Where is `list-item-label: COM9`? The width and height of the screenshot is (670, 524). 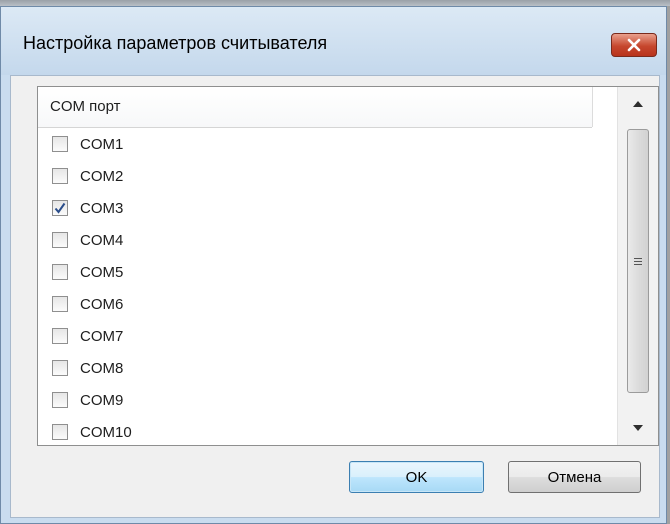
list-item-label: COM9 is located at coordinates (102, 400).